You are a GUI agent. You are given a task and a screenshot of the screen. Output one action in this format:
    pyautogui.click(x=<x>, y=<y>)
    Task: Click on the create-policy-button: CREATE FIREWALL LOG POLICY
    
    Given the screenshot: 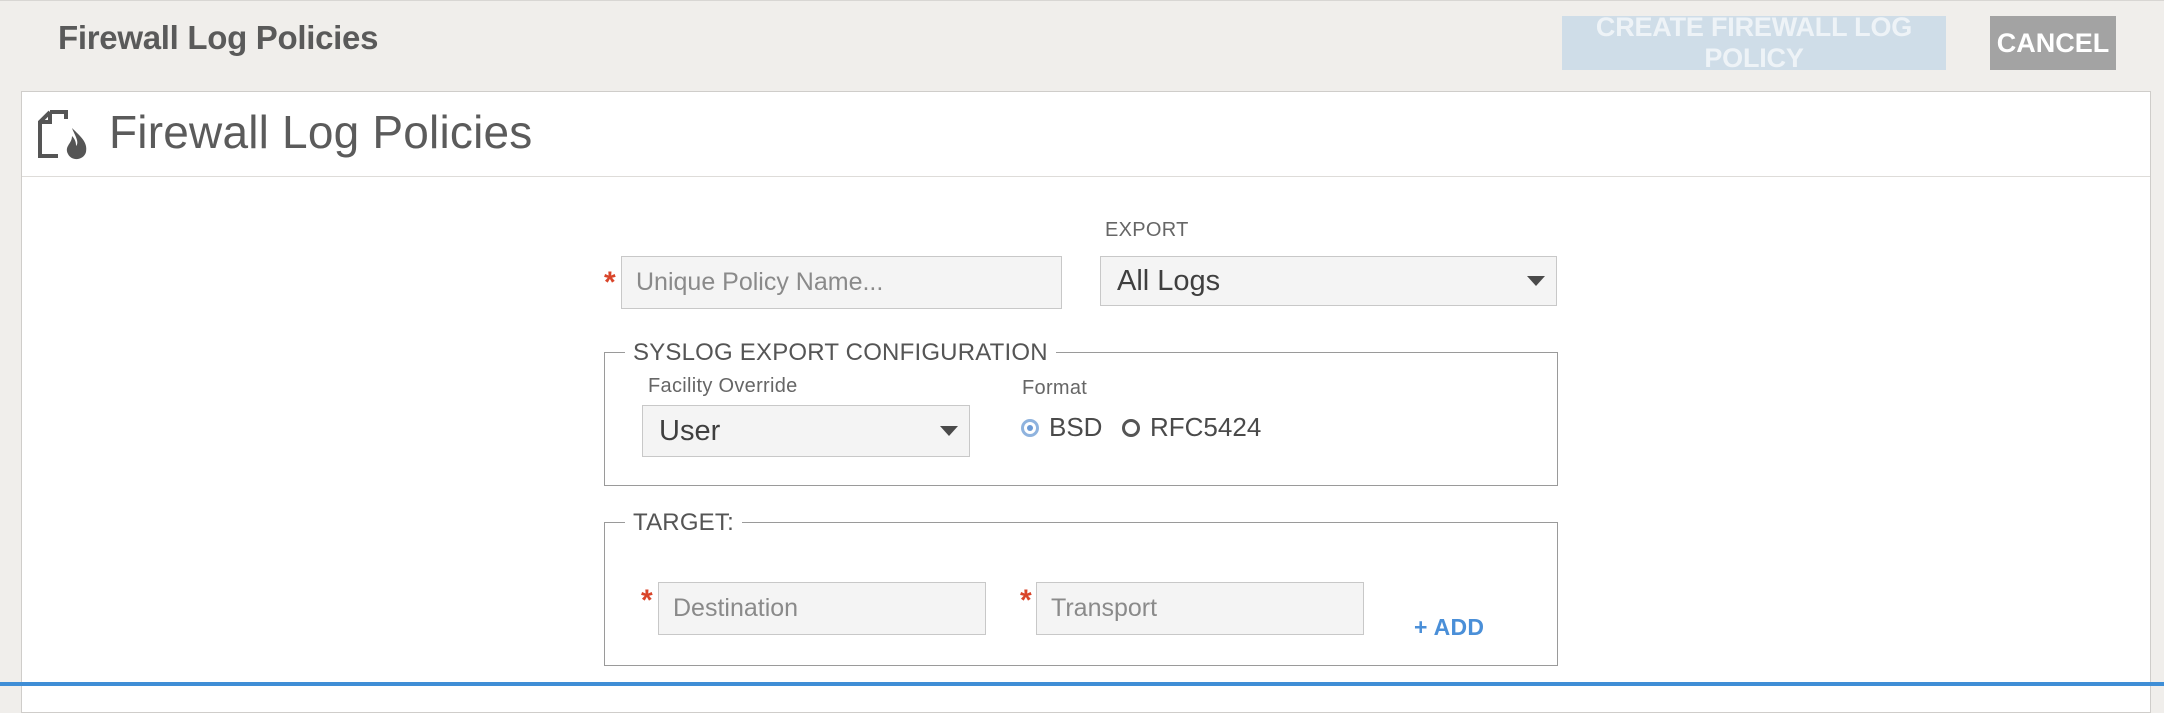 What is the action you would take?
    pyautogui.click(x=1754, y=42)
    